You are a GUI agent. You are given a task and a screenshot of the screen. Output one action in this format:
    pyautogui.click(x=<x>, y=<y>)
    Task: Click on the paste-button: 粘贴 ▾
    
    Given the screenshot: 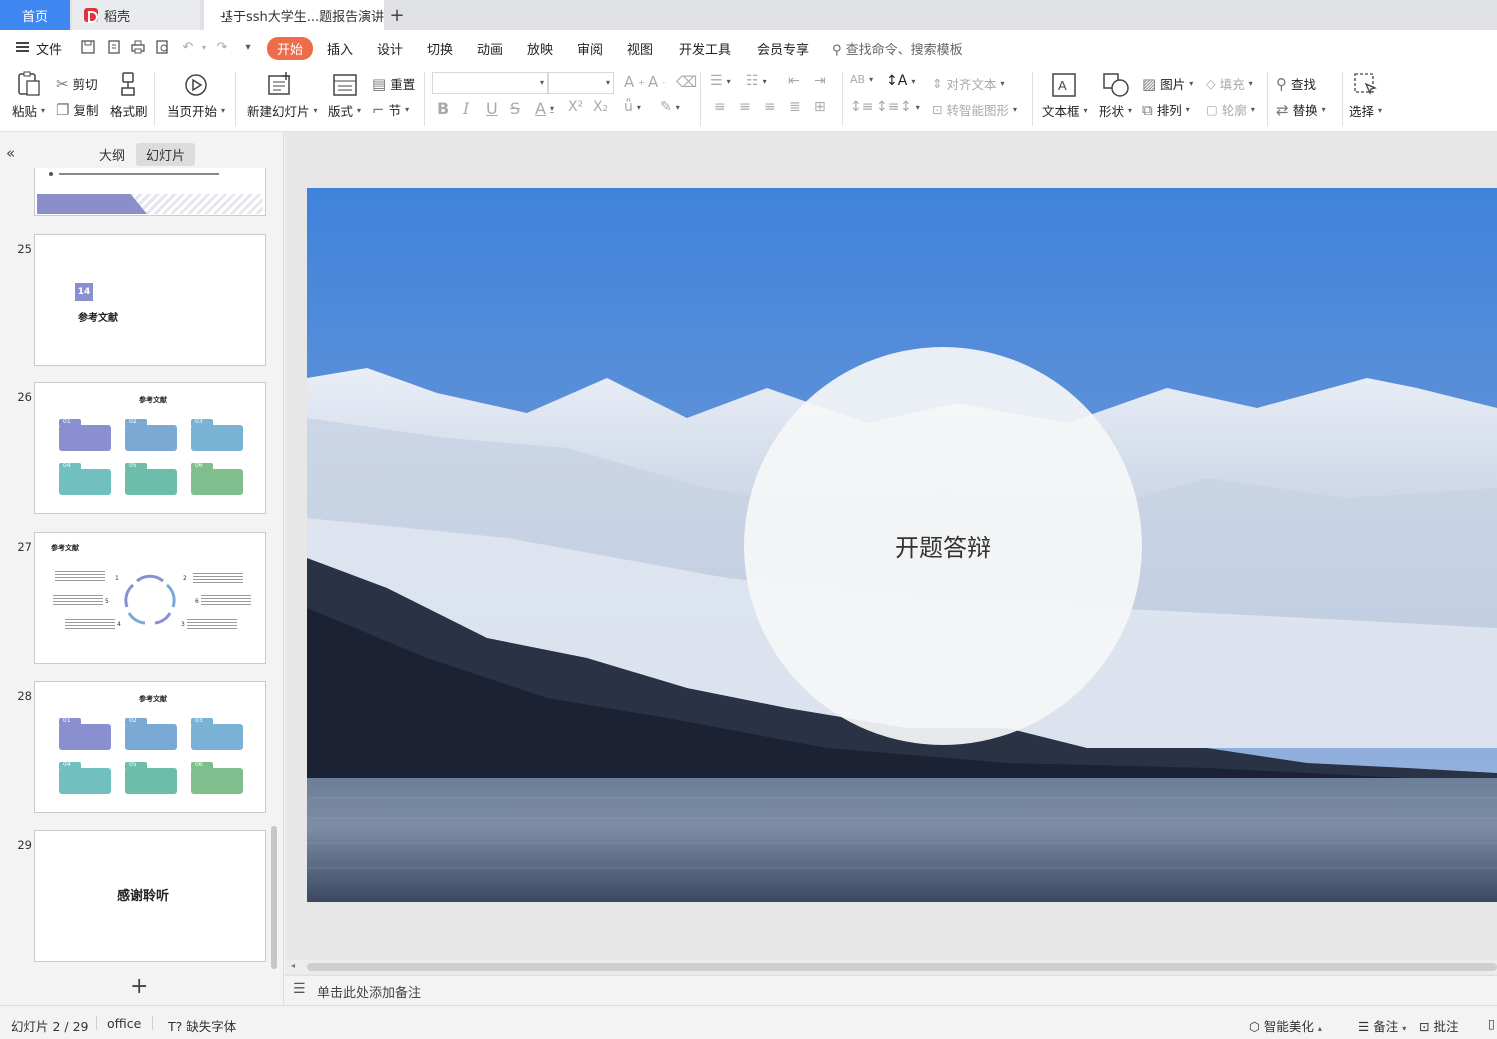 What is the action you would take?
    pyautogui.click(x=28, y=110)
    